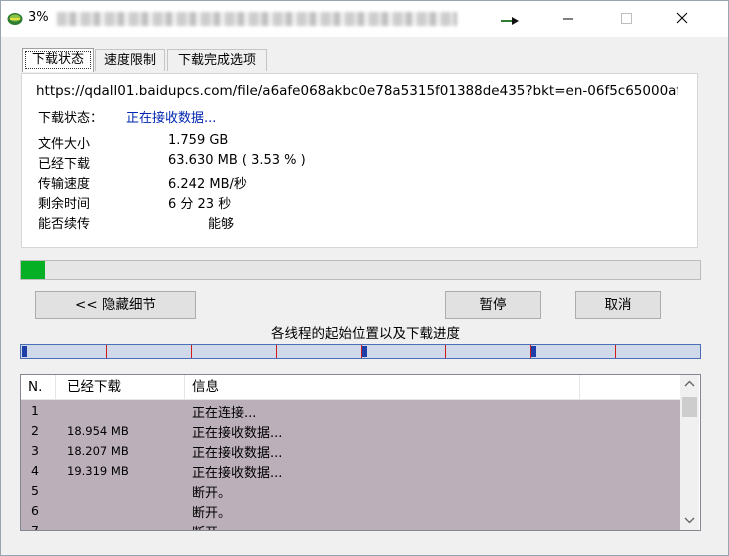 This screenshot has width=729, height=556. Describe the element at coordinates (64, 204) in the screenshot. I see `time-left-label: 剩余时间` at that location.